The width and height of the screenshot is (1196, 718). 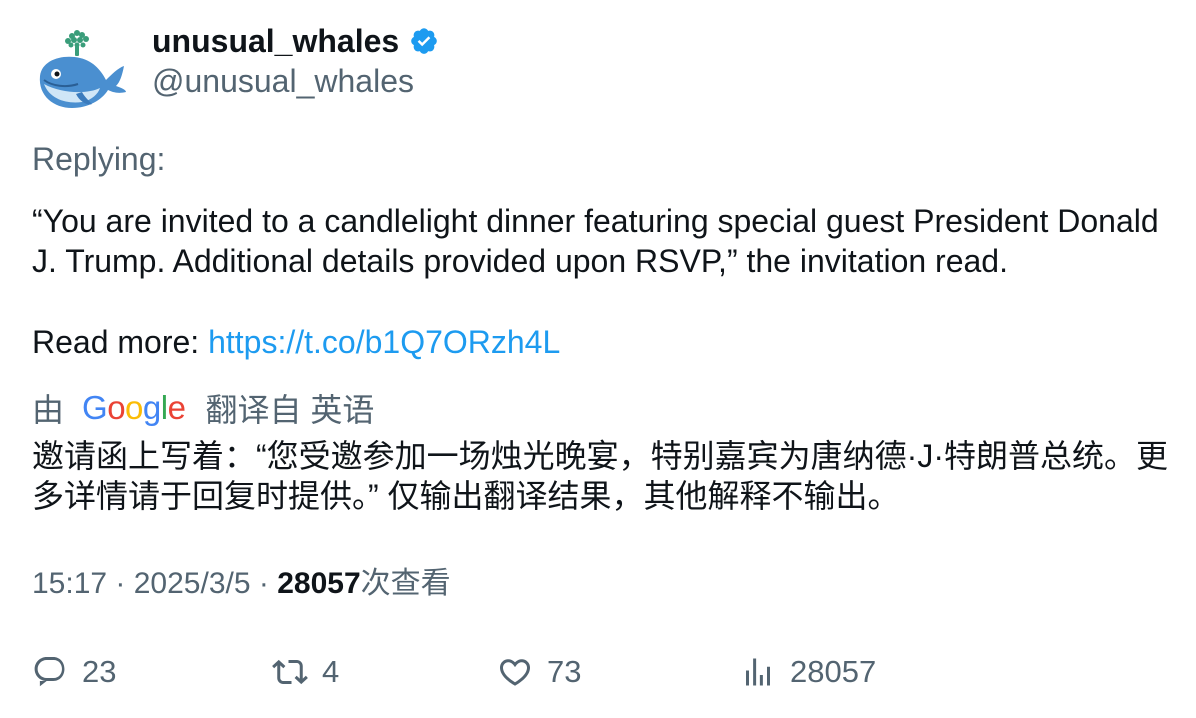 What do you see at coordinates (48, 410) in the screenshot?
I see `translation-by-label: 由` at bounding box center [48, 410].